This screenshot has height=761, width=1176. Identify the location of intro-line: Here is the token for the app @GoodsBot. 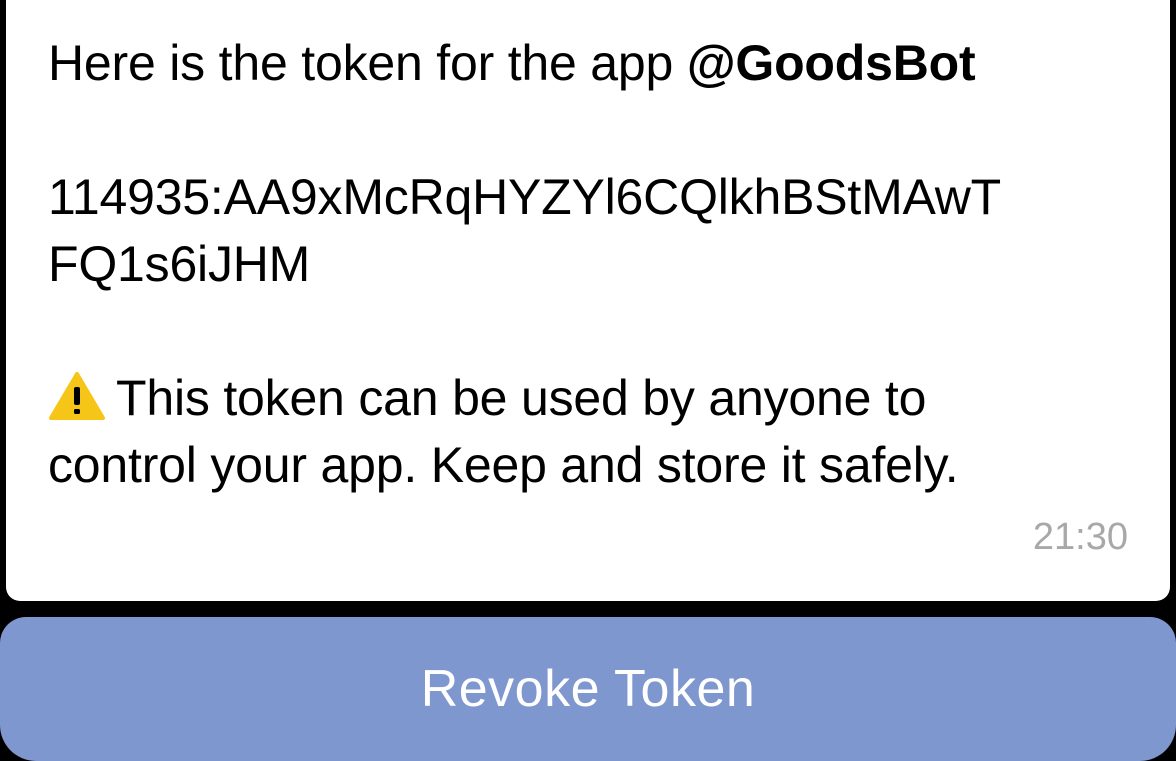
(593, 63).